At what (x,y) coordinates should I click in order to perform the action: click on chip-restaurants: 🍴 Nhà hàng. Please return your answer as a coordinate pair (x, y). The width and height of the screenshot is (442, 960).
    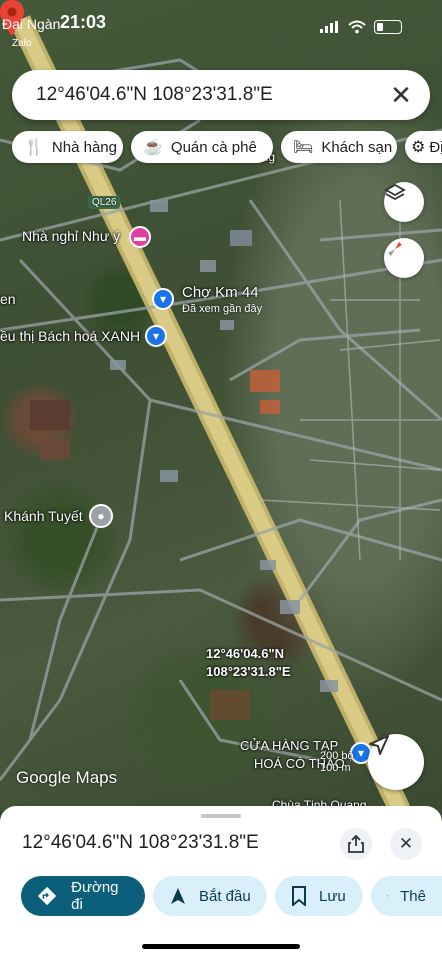
    Looking at the image, I should click on (67, 147).